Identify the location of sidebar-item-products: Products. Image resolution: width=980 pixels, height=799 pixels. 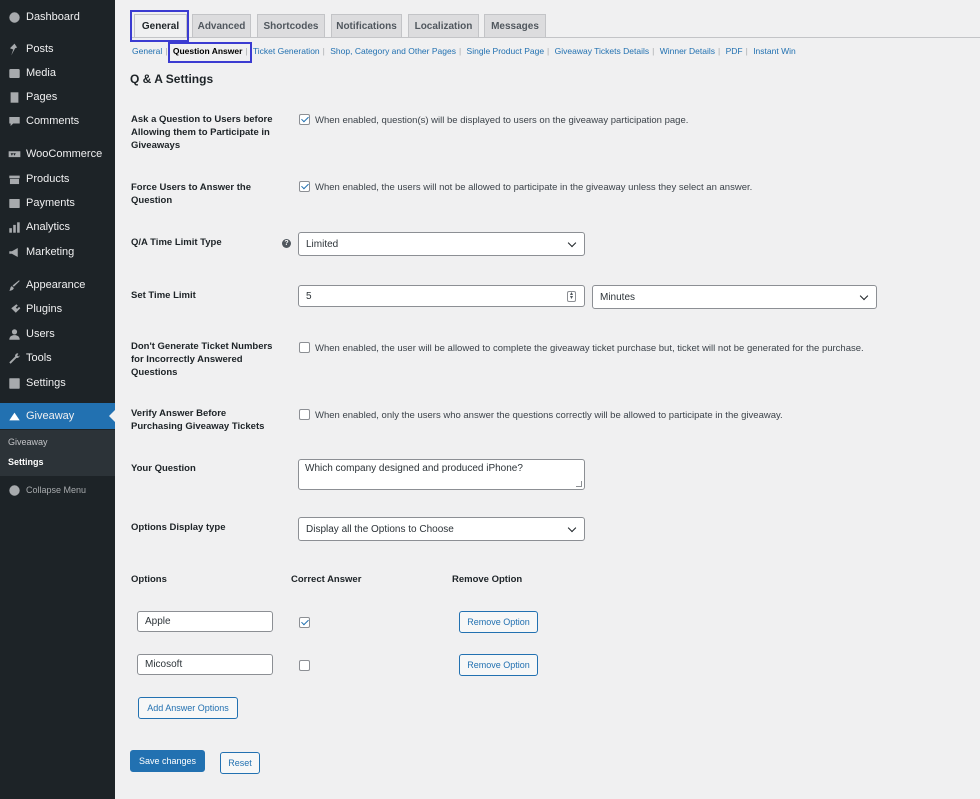
(57, 179).